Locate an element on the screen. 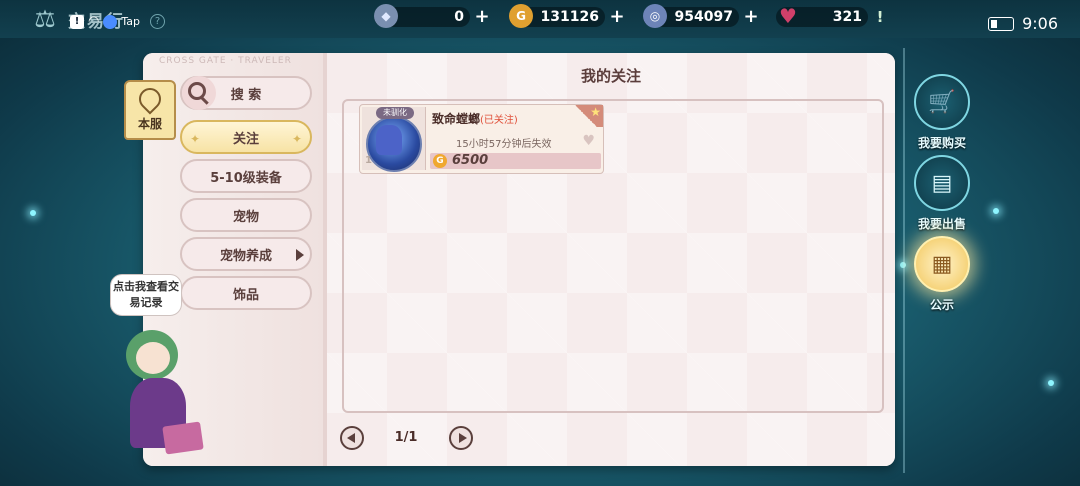 This screenshot has height=486, width=1080. gem-icon: ◆ is located at coordinates (386, 16).